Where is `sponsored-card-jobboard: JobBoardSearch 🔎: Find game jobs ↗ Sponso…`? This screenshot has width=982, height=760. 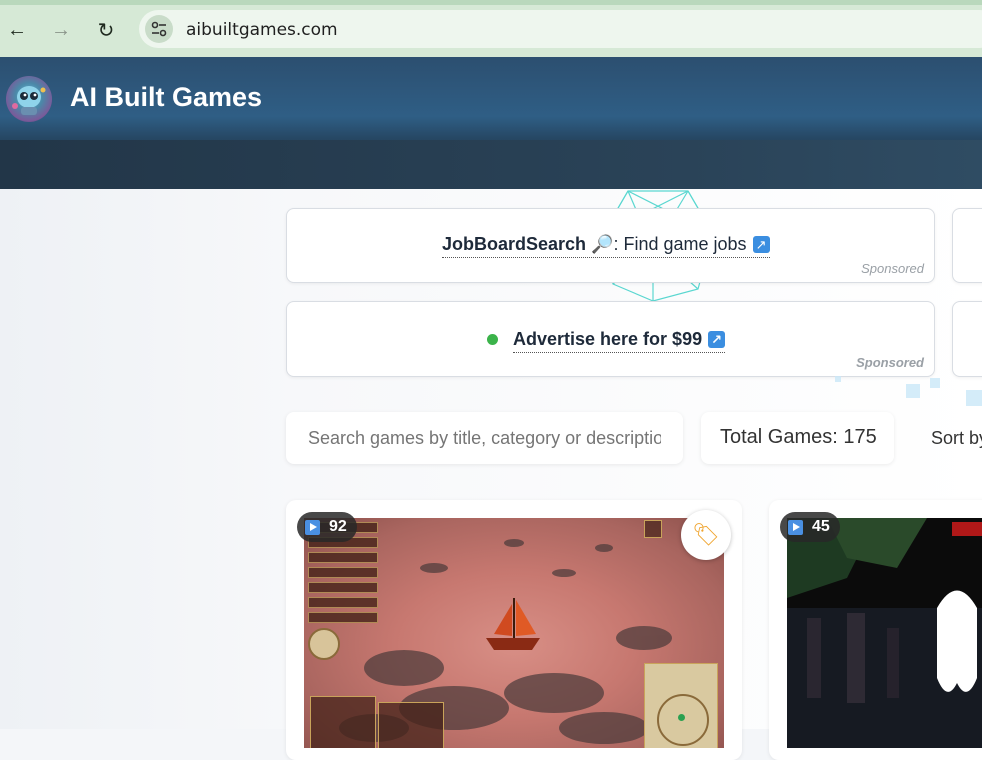 sponsored-card-jobboard: JobBoardSearch 🔎: Find game jobs ↗ Sponso… is located at coordinates (610, 245).